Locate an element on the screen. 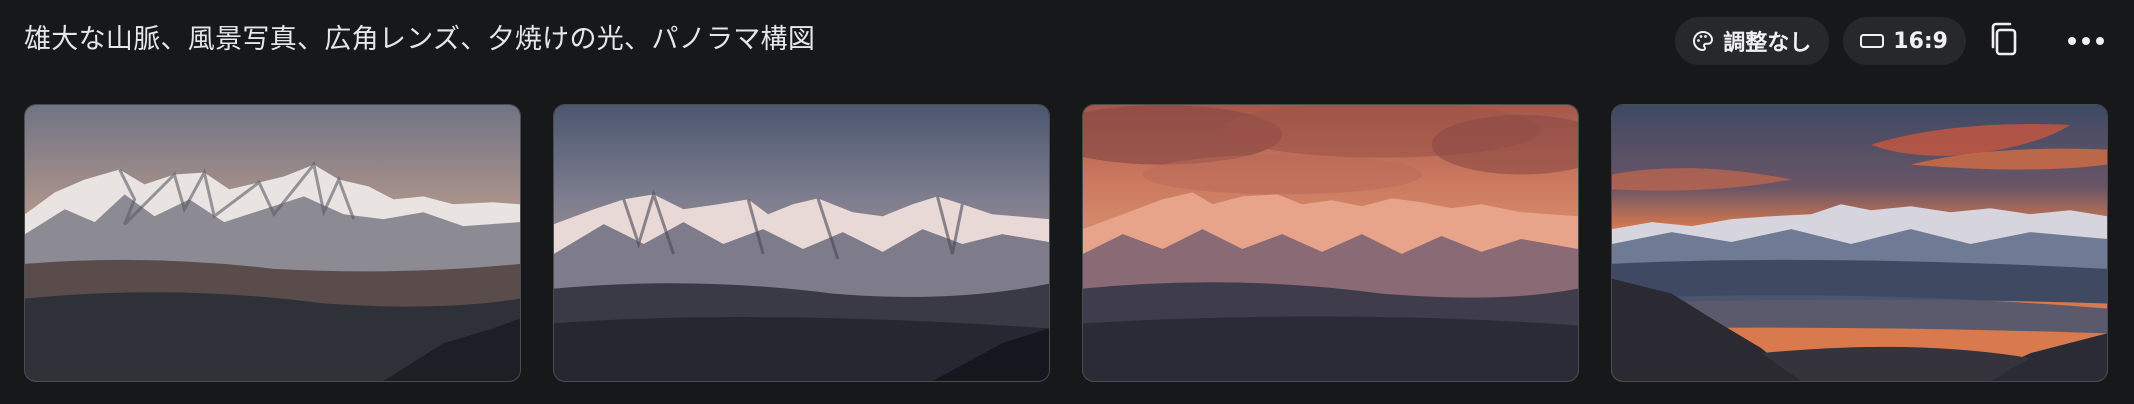  aspect-ratio-icon is located at coordinates (1872, 41).